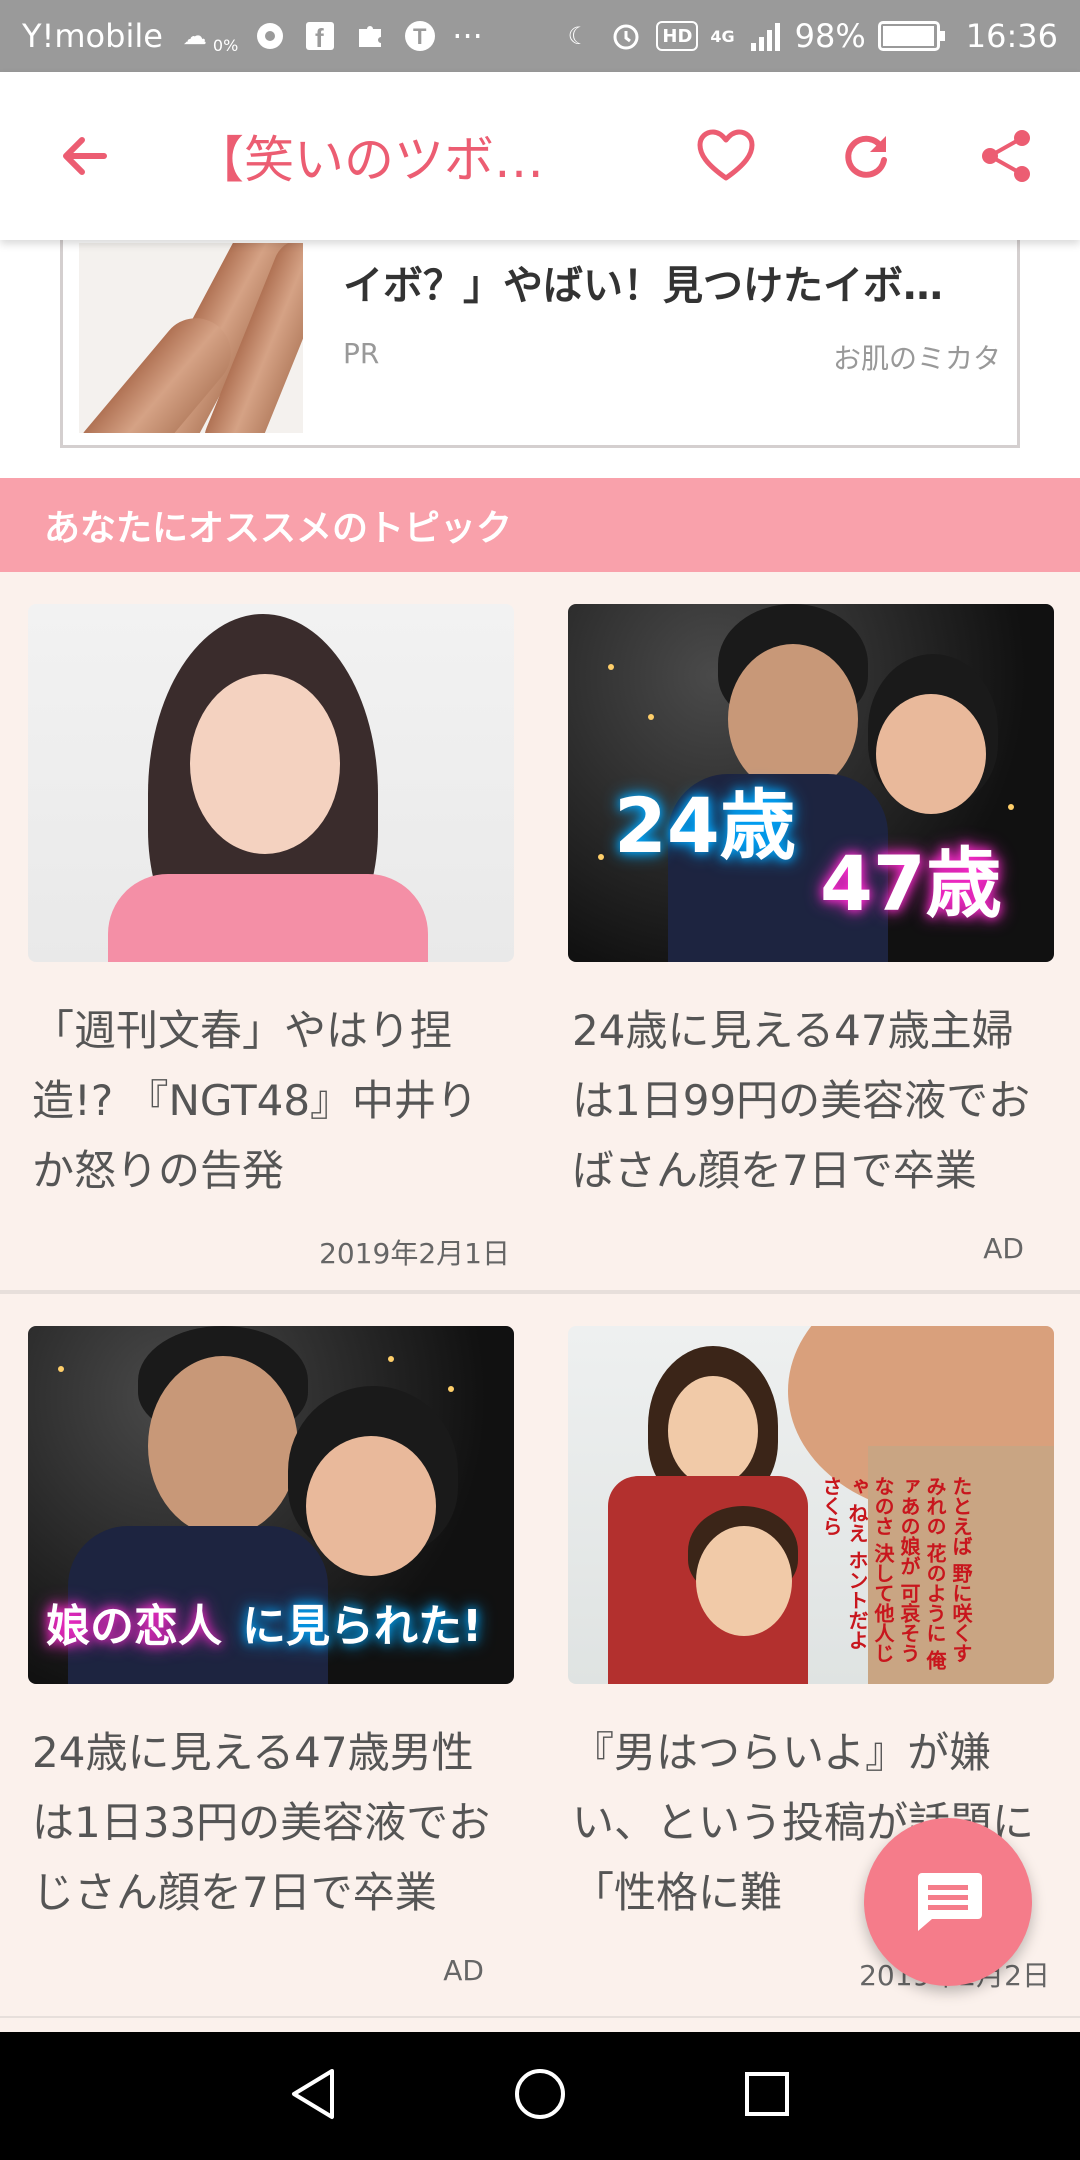 The width and height of the screenshot is (1080, 2160). What do you see at coordinates (194, 36) in the screenshot?
I see `weather-icon: ☁` at bounding box center [194, 36].